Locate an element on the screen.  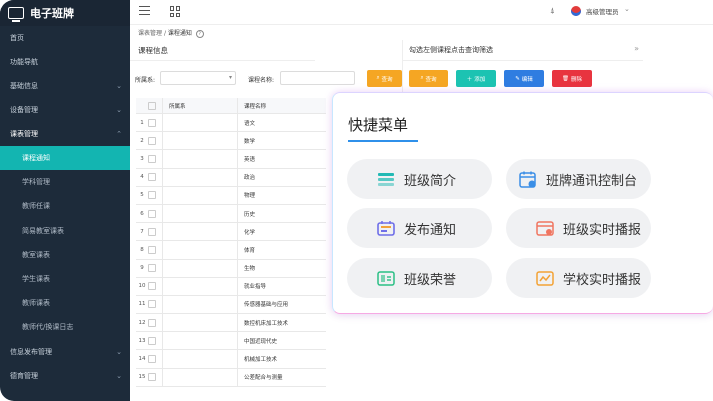
table-row: 11 传感器基础与应用 is located at coordinates (231, 305).